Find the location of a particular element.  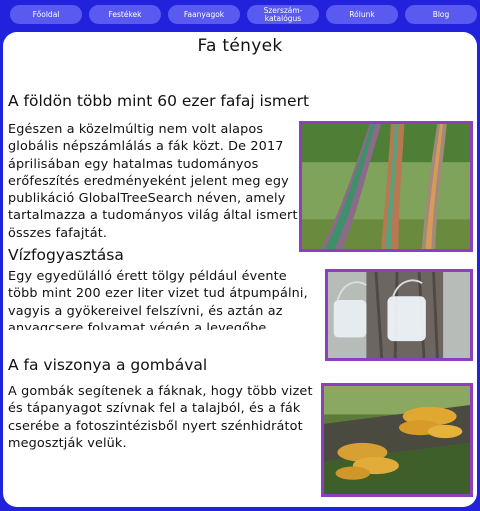

nav-item-paints: Festékek is located at coordinates (125, 14).